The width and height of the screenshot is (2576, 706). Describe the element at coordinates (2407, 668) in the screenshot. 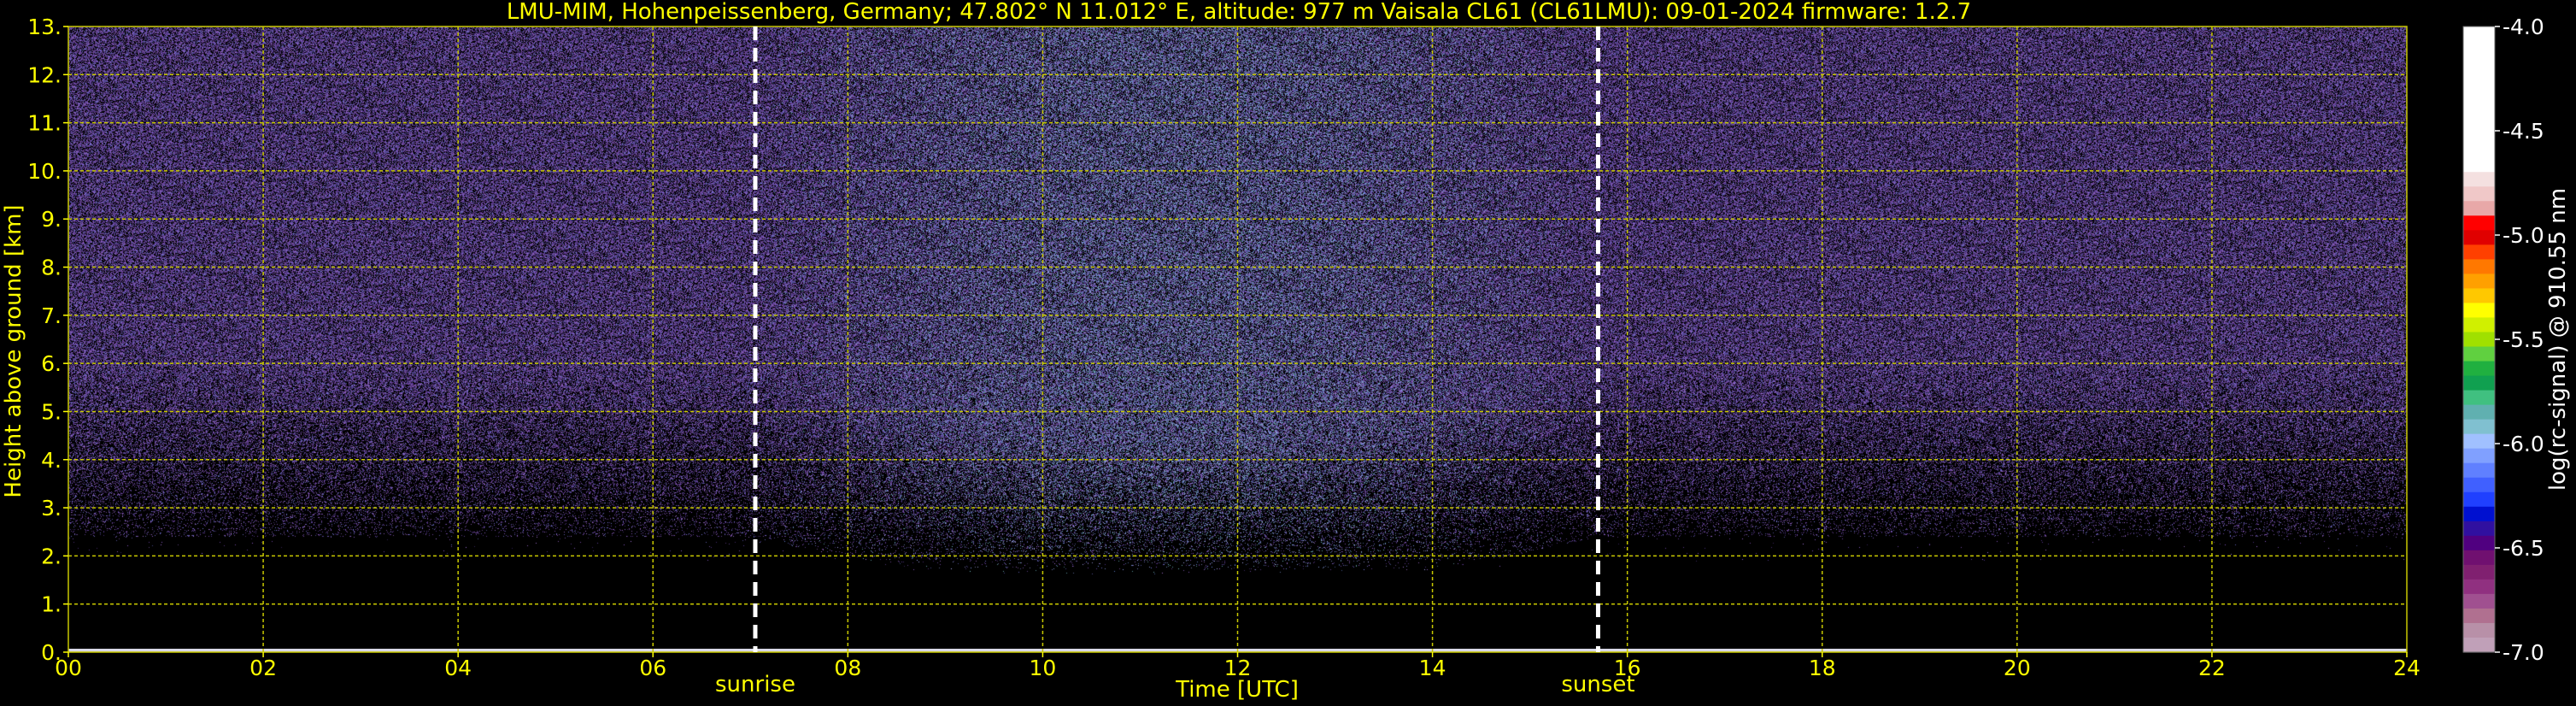

I see `x-tick-label: 24` at that location.